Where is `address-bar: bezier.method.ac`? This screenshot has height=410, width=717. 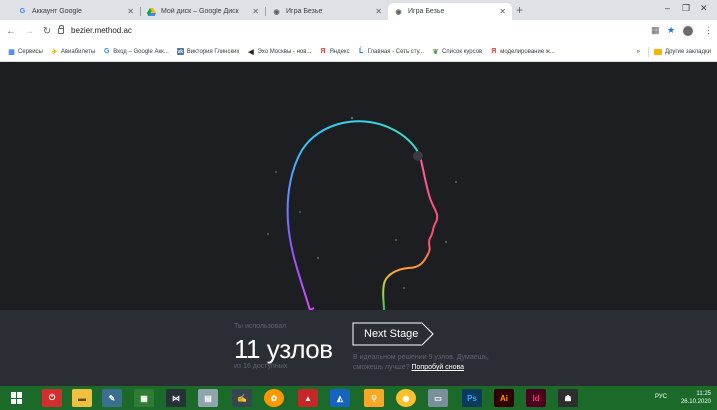
address-bar: bezier.method.ac is located at coordinates (350, 30).